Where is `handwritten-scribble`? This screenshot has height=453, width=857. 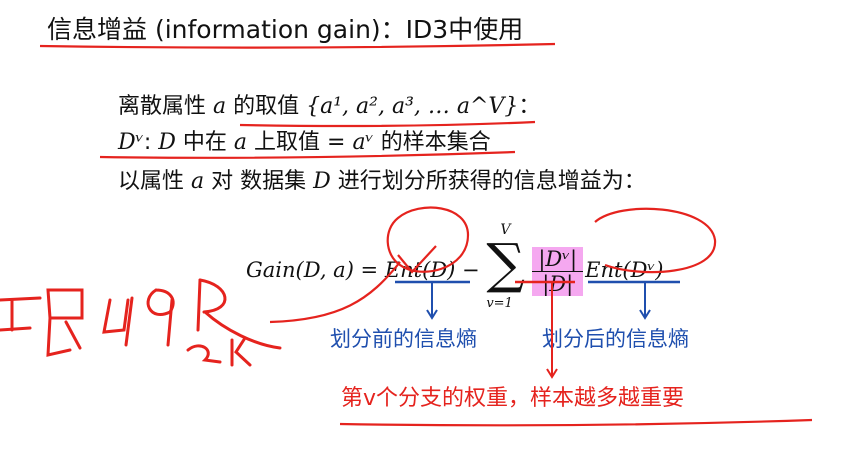 handwritten-scribble is located at coordinates (141, 322).